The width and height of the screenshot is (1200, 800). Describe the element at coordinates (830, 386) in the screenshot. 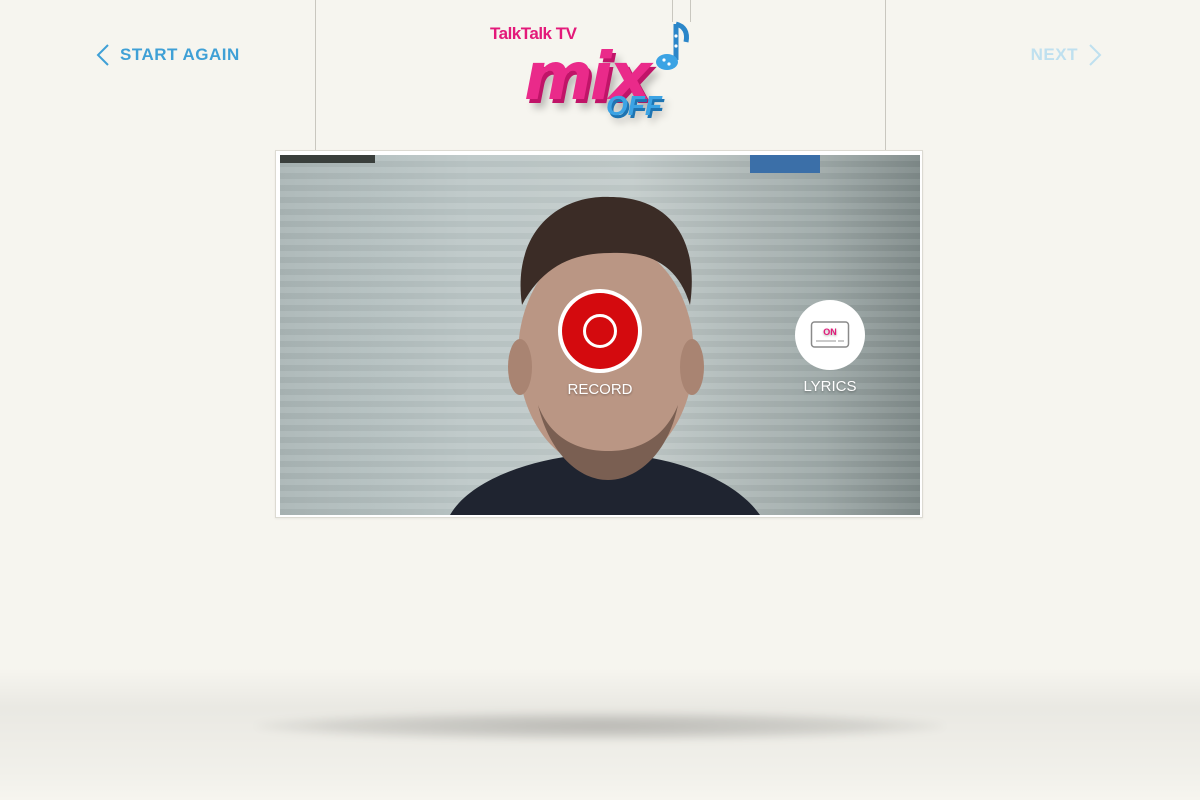

I see `lyrics-label: LYRICS` at that location.